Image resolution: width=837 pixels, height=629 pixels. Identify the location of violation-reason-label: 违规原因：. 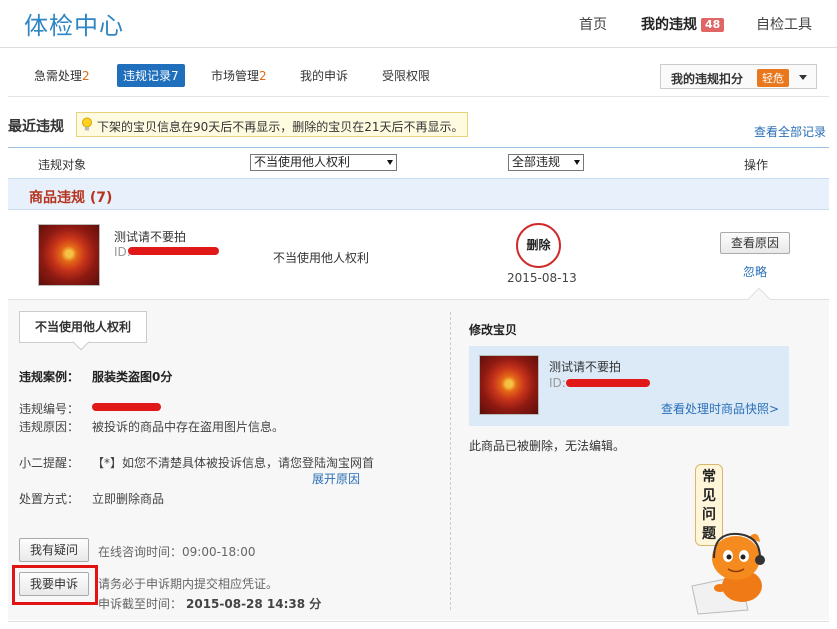
(49, 427).